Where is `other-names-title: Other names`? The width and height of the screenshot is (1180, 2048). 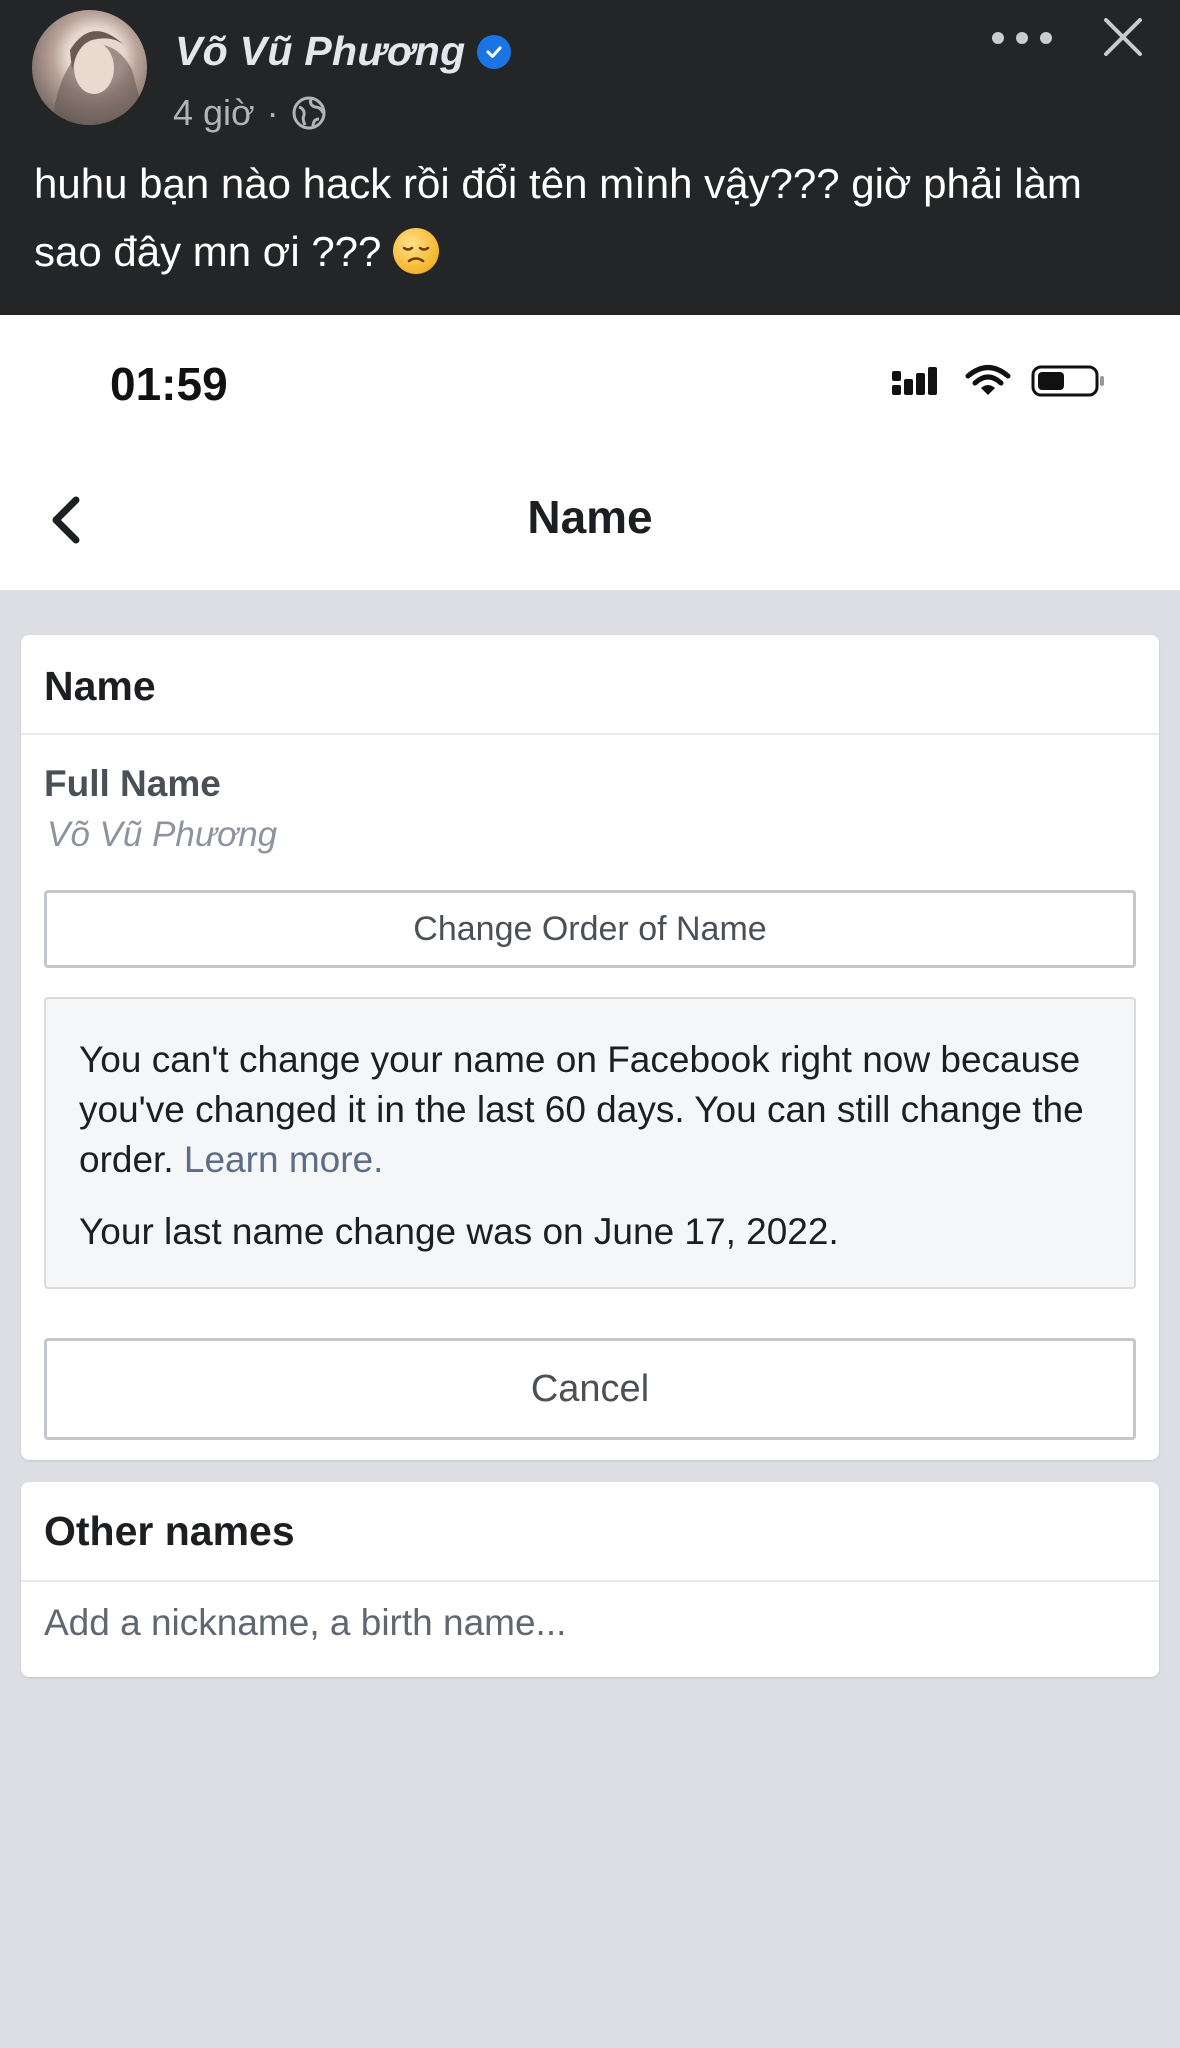 other-names-title: Other names is located at coordinates (169, 1531).